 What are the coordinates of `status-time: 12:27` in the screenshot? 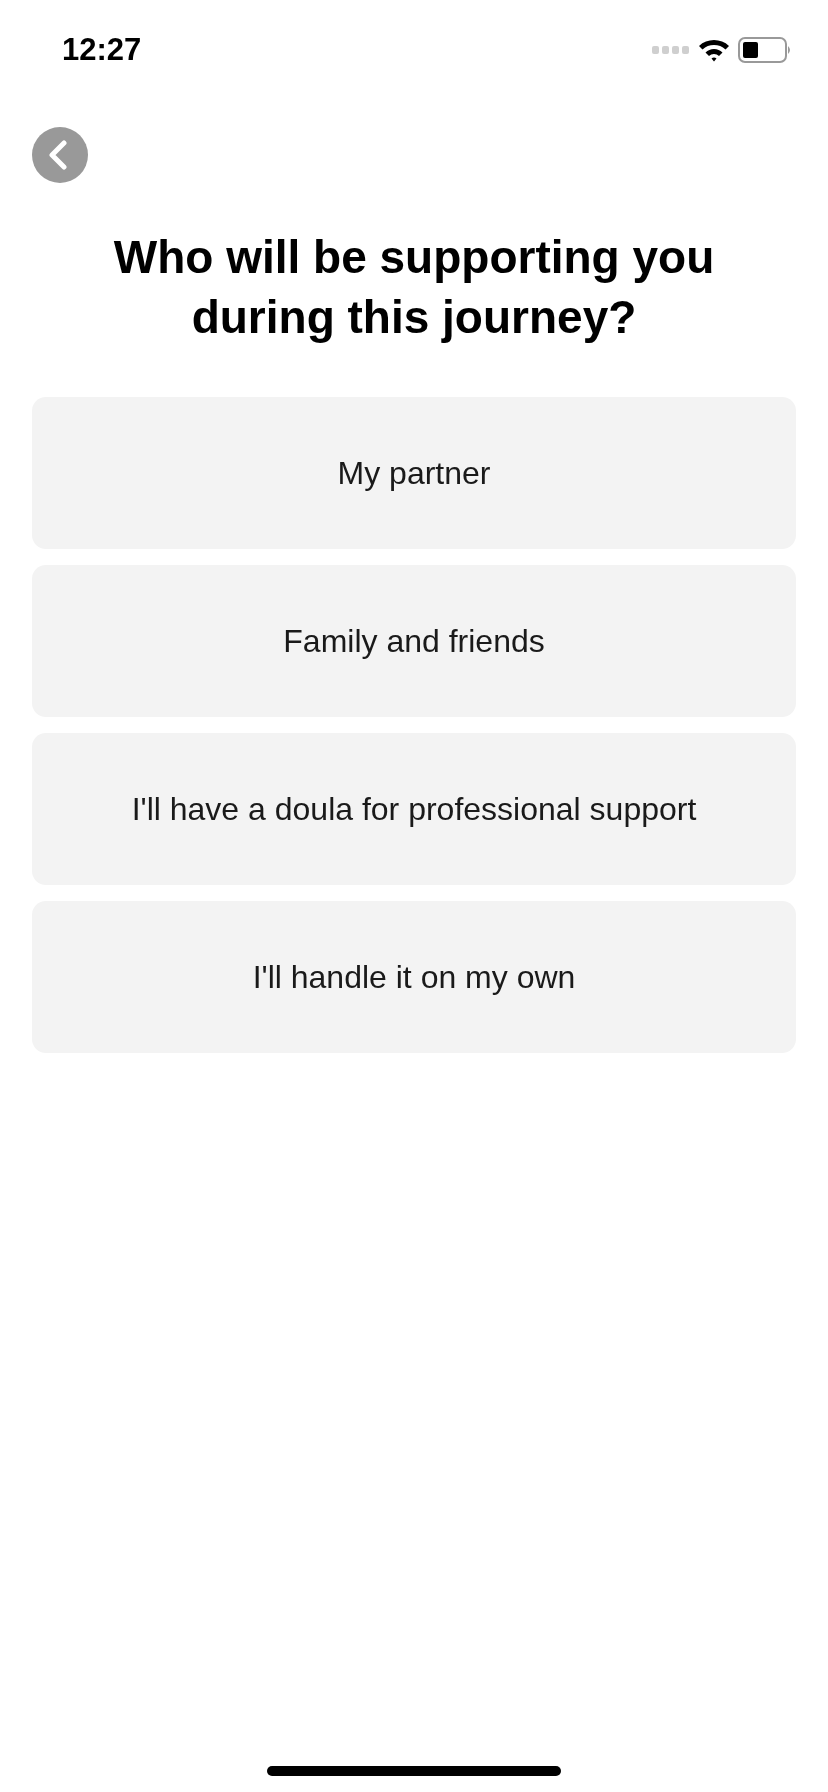 It's located at (102, 50).